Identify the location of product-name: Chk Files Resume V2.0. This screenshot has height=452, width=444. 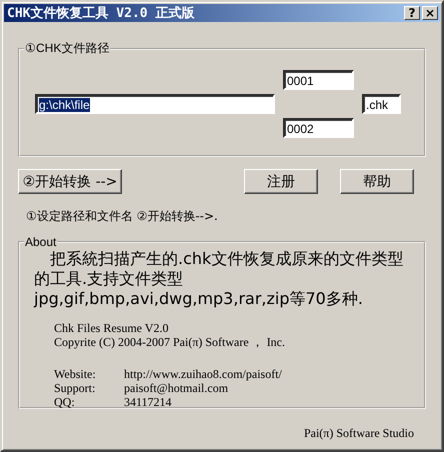
(112, 328).